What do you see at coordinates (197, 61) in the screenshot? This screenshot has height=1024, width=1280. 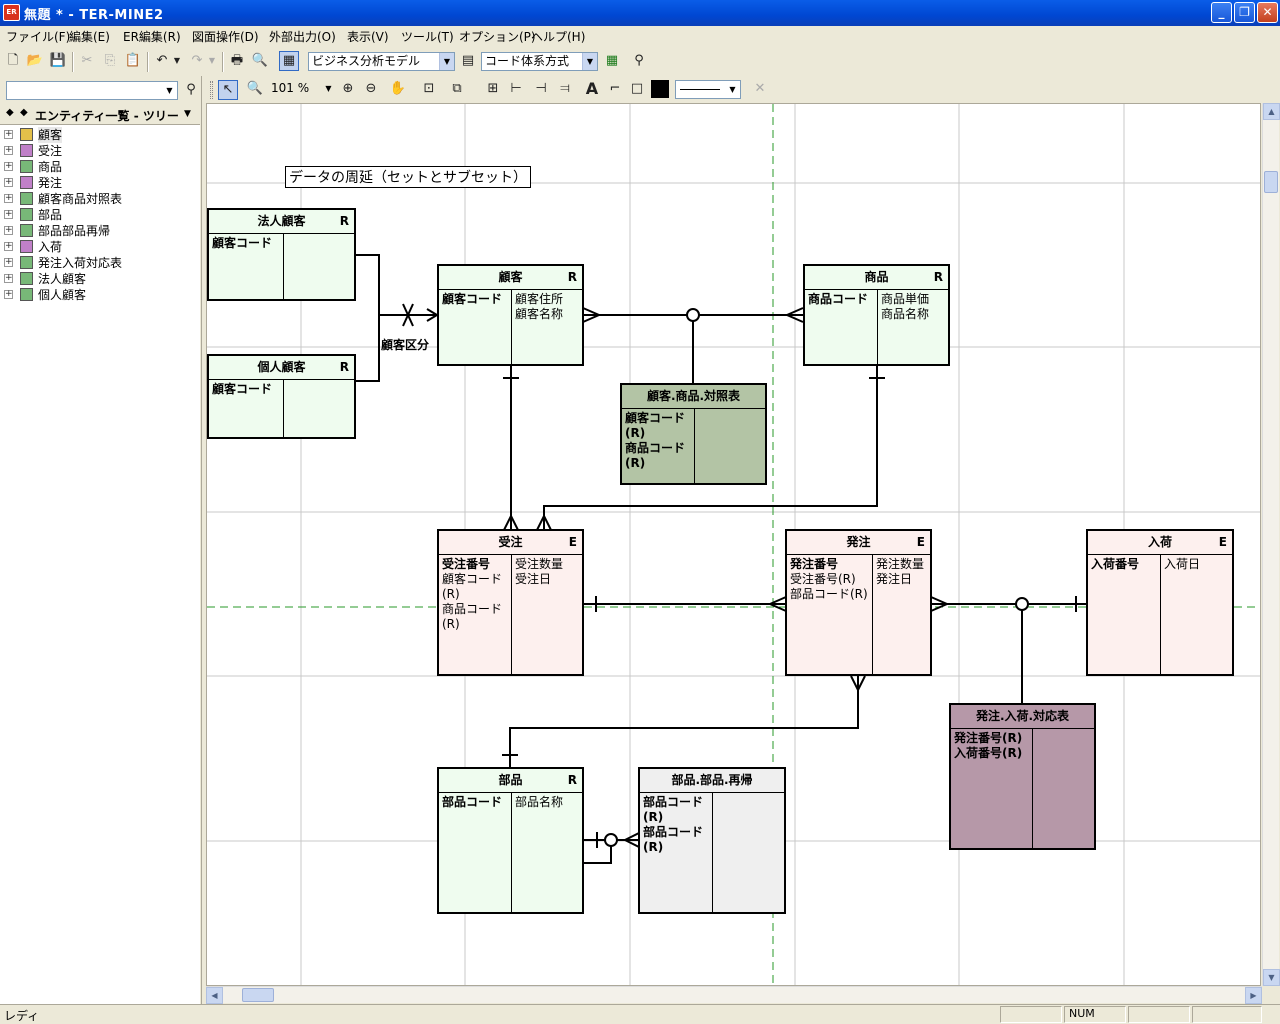 I see `redo-icon: ↷` at bounding box center [197, 61].